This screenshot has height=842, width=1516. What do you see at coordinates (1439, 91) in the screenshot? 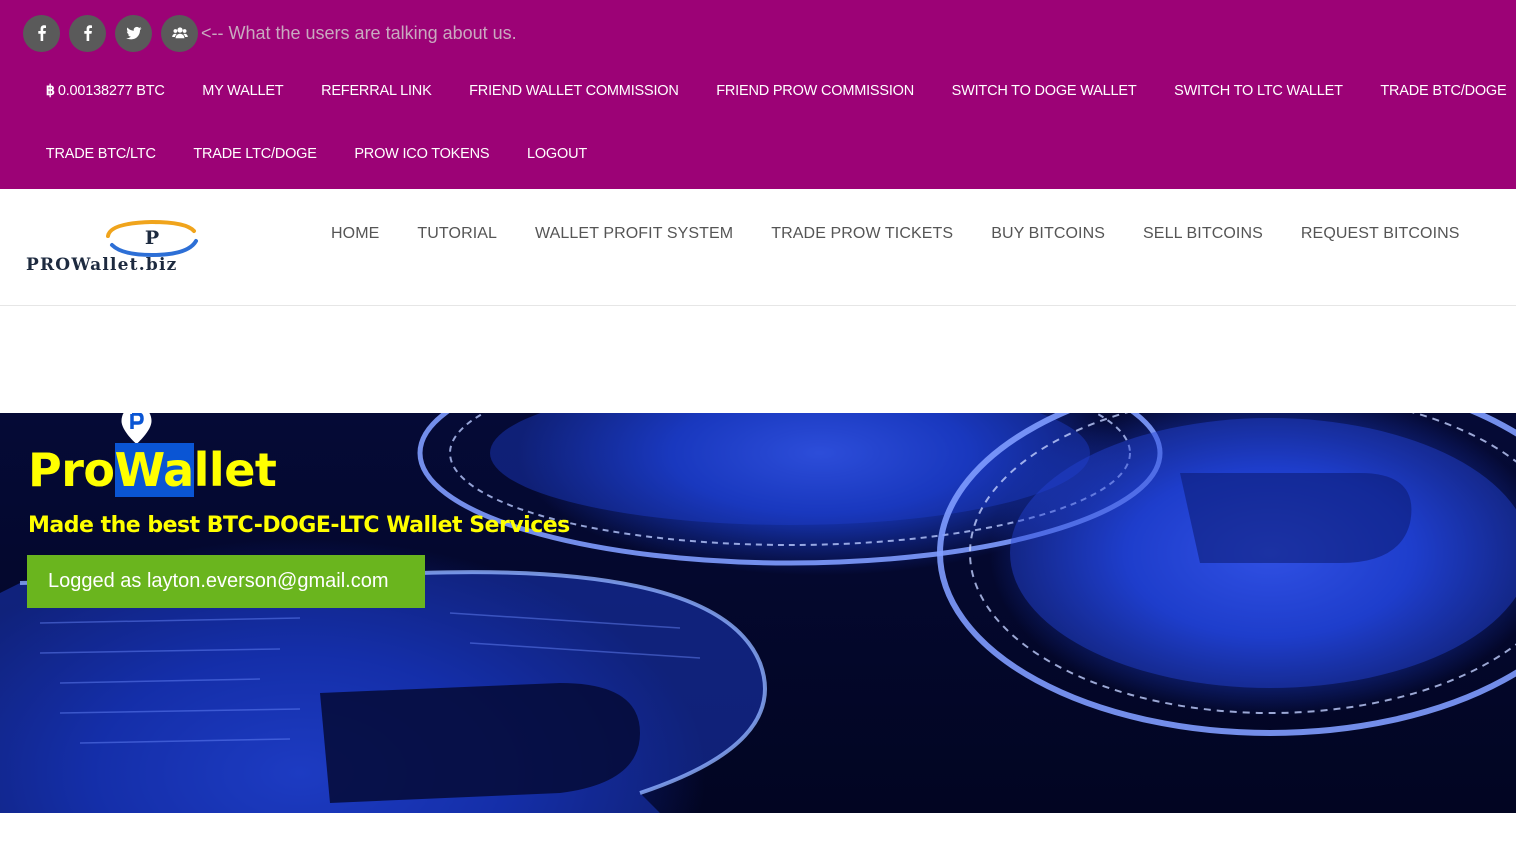
I see `menu-trade-btc-doge: TRADE BTC/DOGE` at bounding box center [1439, 91].